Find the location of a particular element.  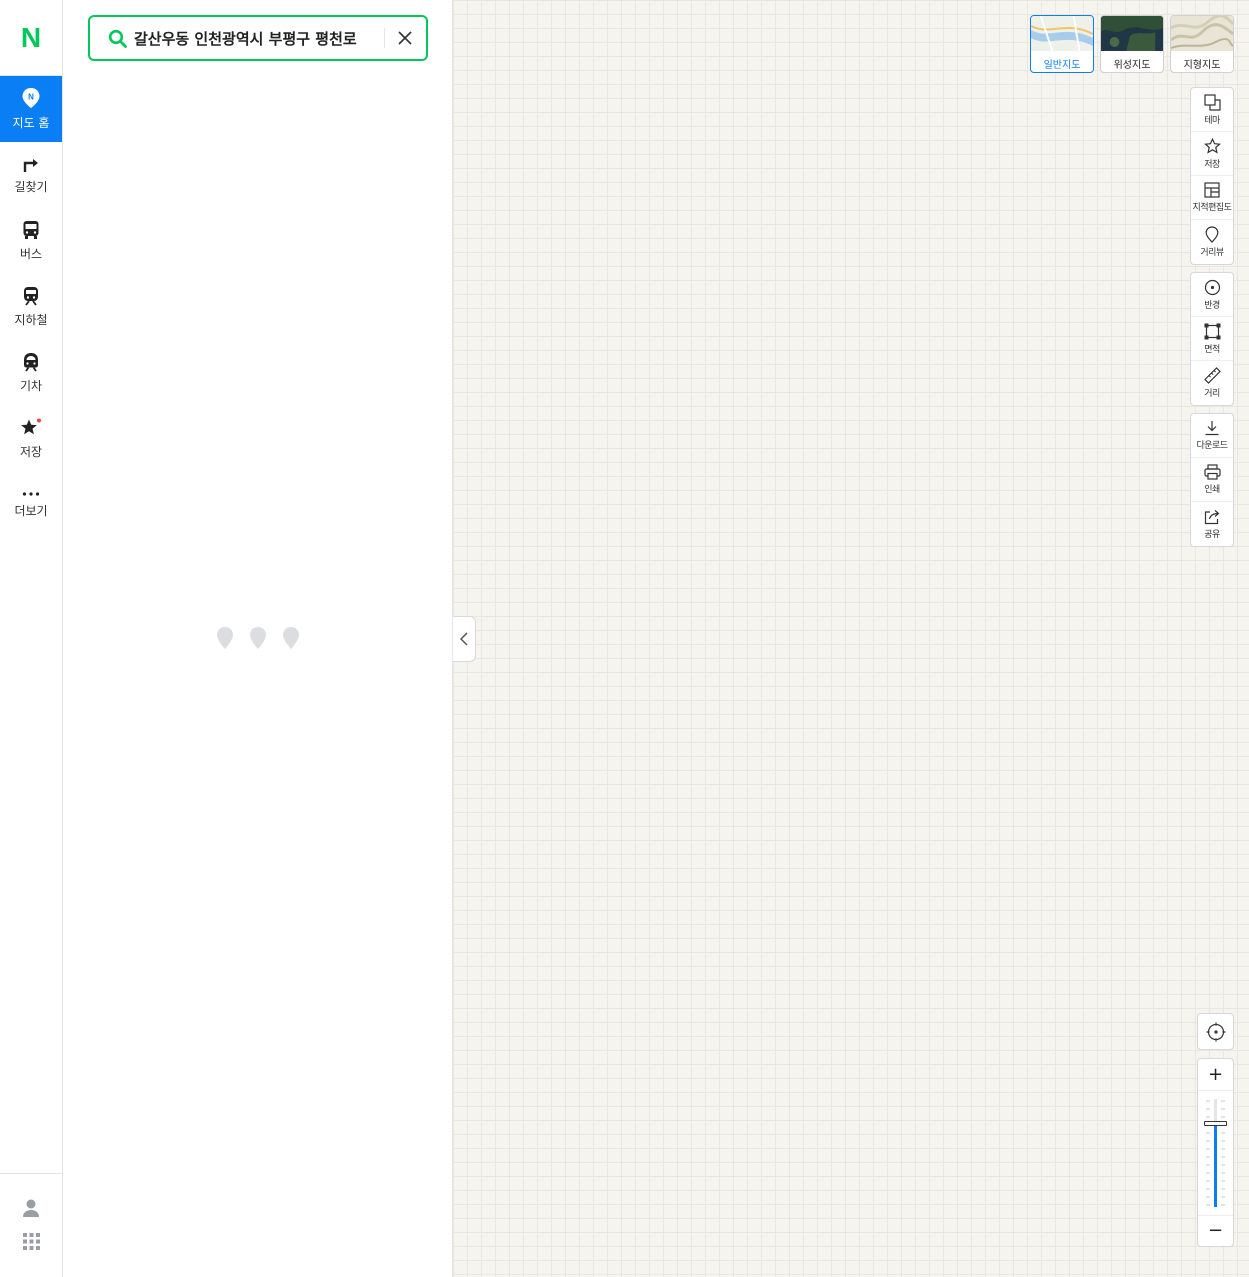

naver-logo-text: N is located at coordinates (31, 37).